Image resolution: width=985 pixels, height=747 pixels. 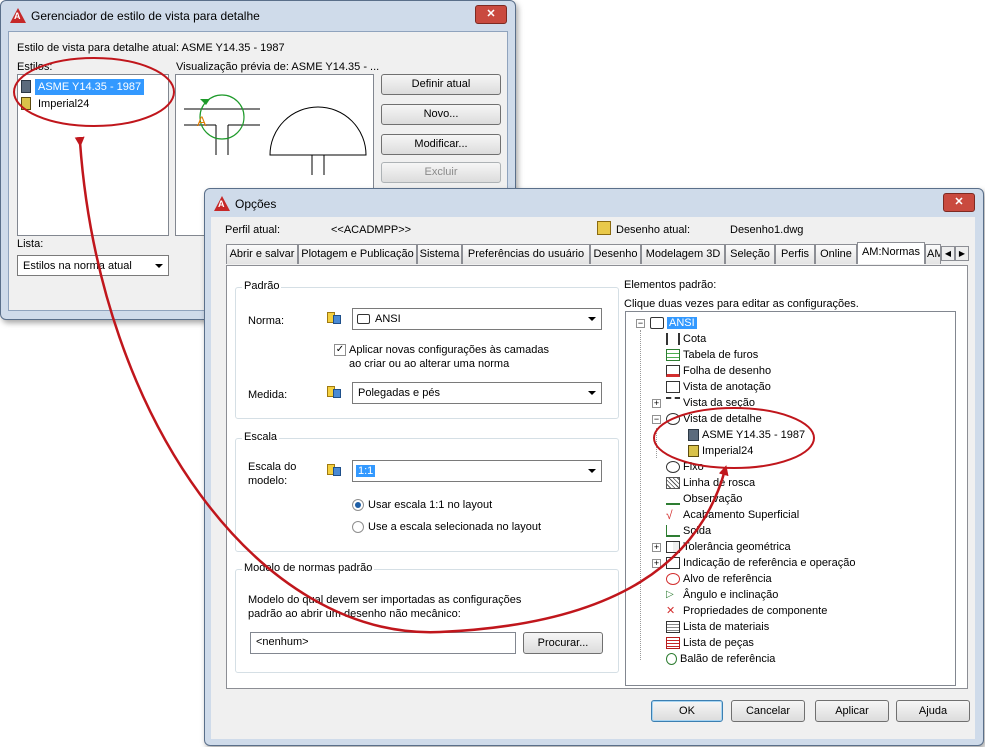 I want to click on options-titlebar: Opções ✕, so click(x=594, y=204).